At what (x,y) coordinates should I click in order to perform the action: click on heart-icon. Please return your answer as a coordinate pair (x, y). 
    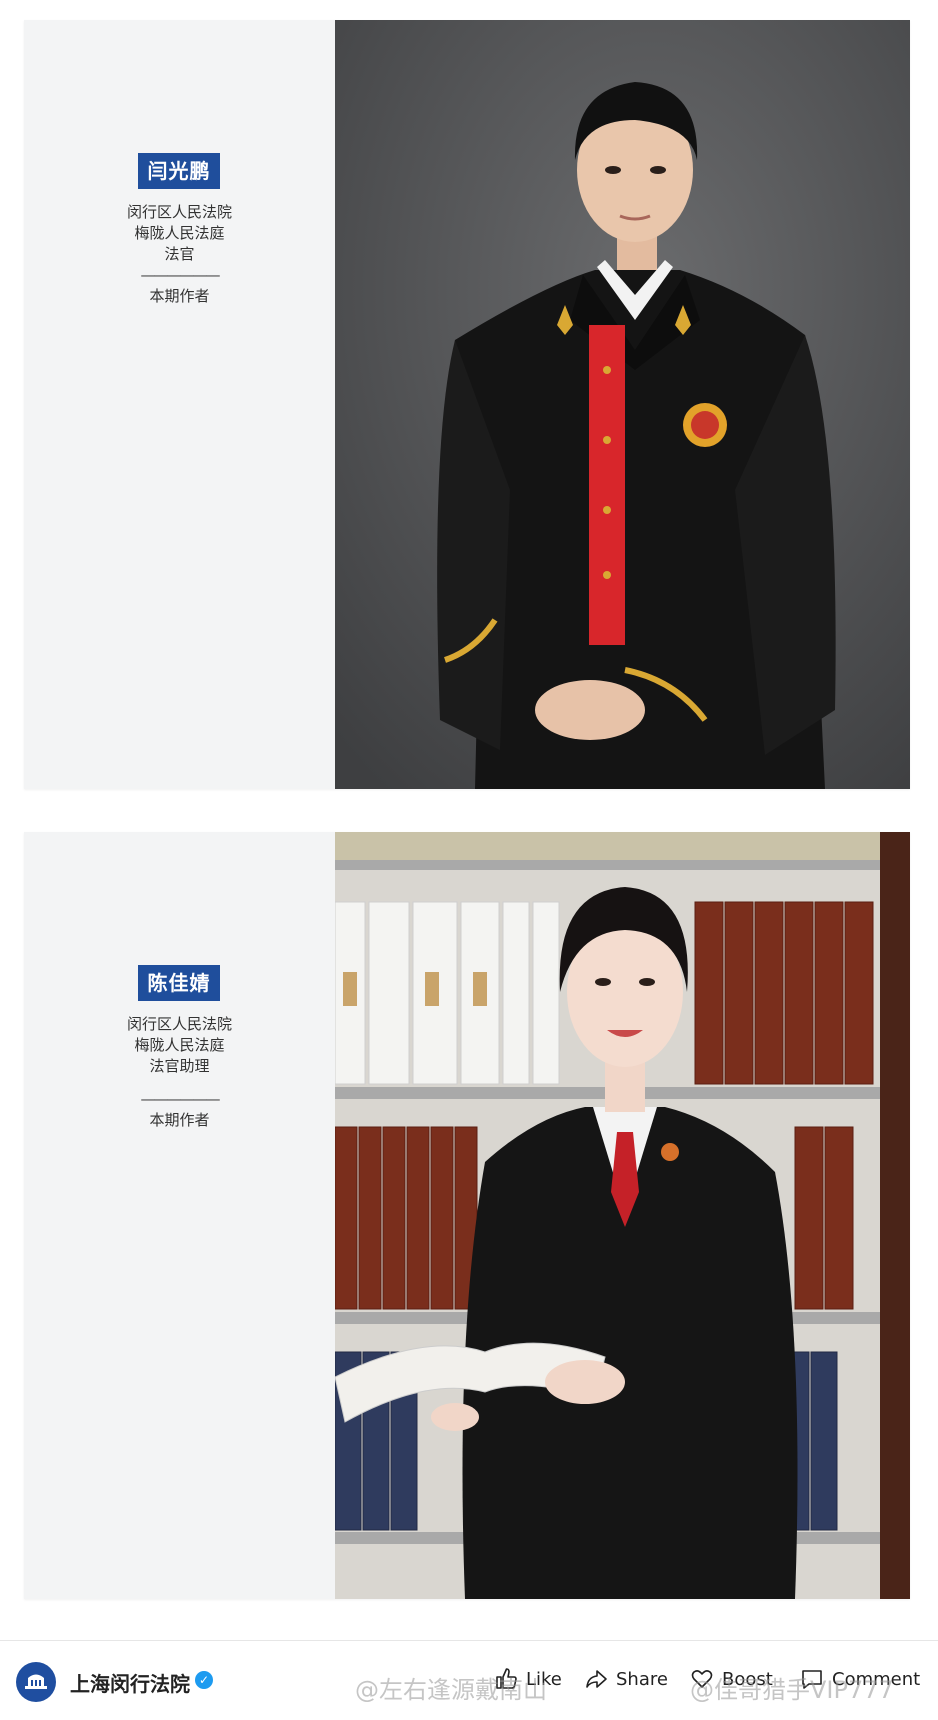
    Looking at the image, I should click on (702, 1679).